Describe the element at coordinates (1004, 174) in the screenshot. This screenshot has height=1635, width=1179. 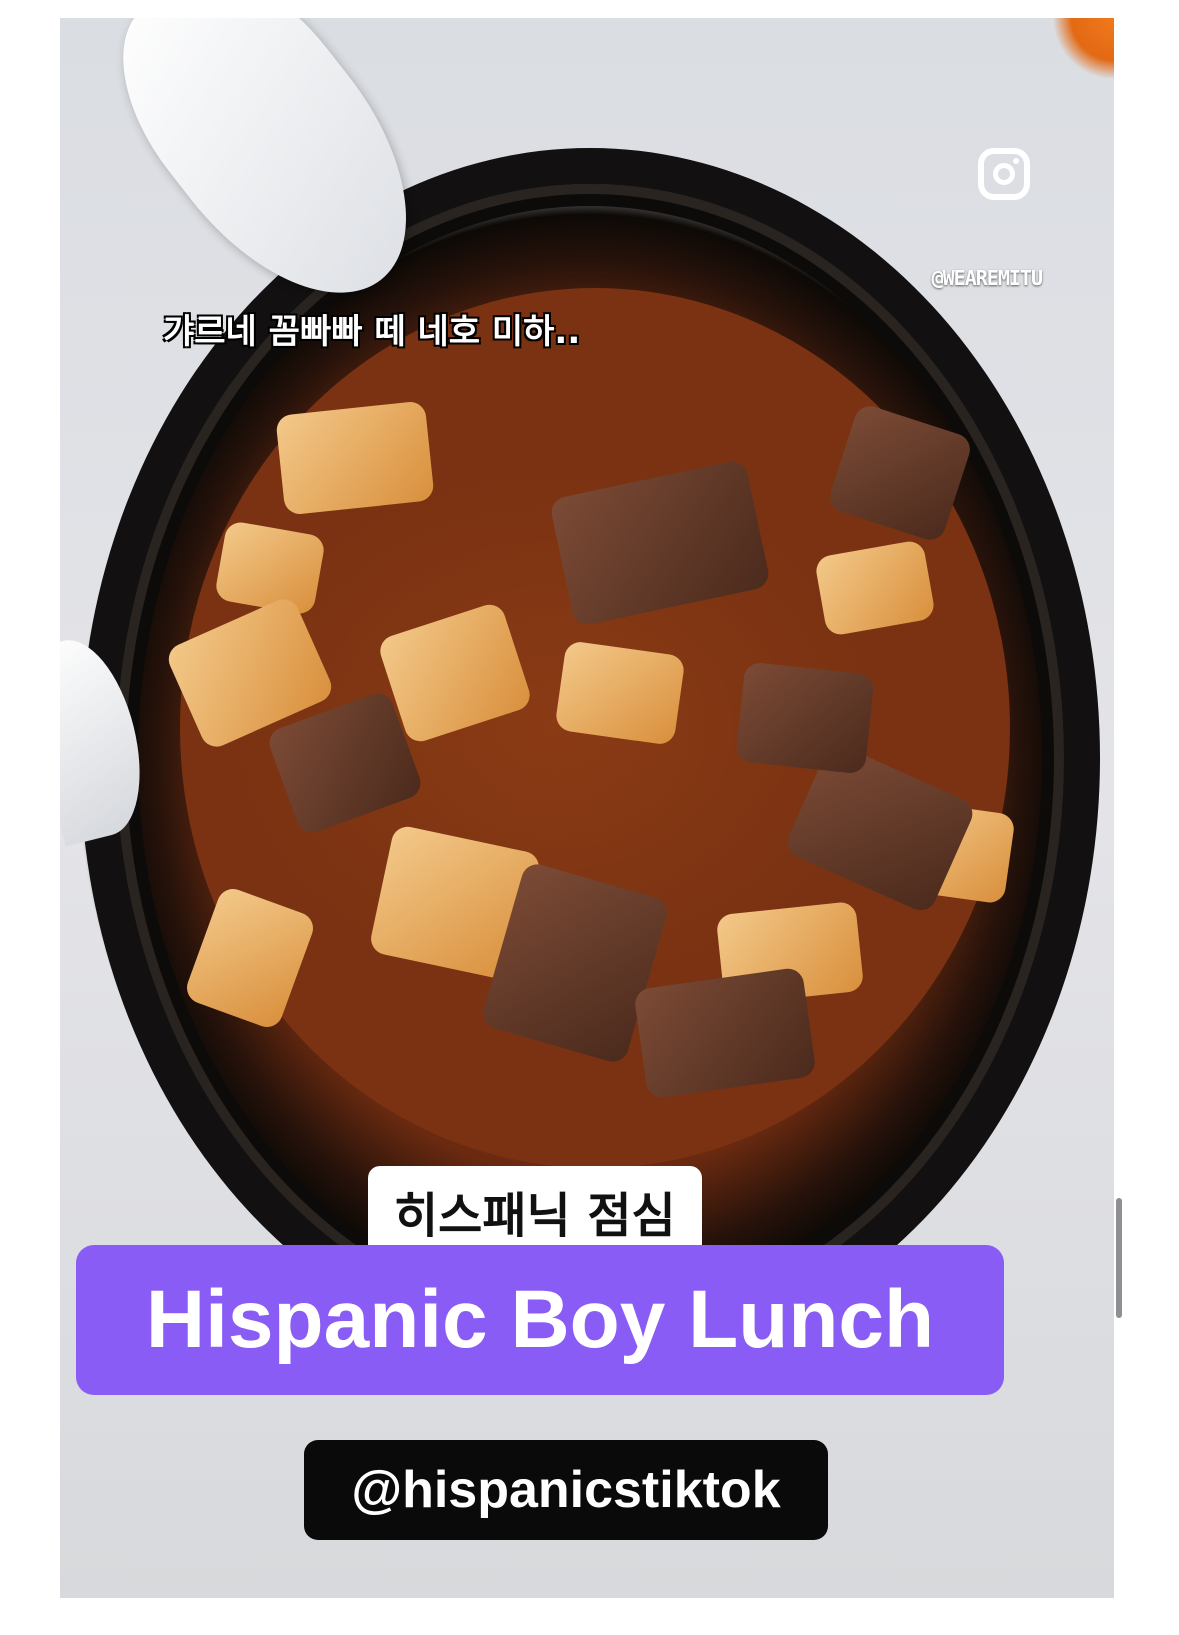
I see `instagram-icon` at that location.